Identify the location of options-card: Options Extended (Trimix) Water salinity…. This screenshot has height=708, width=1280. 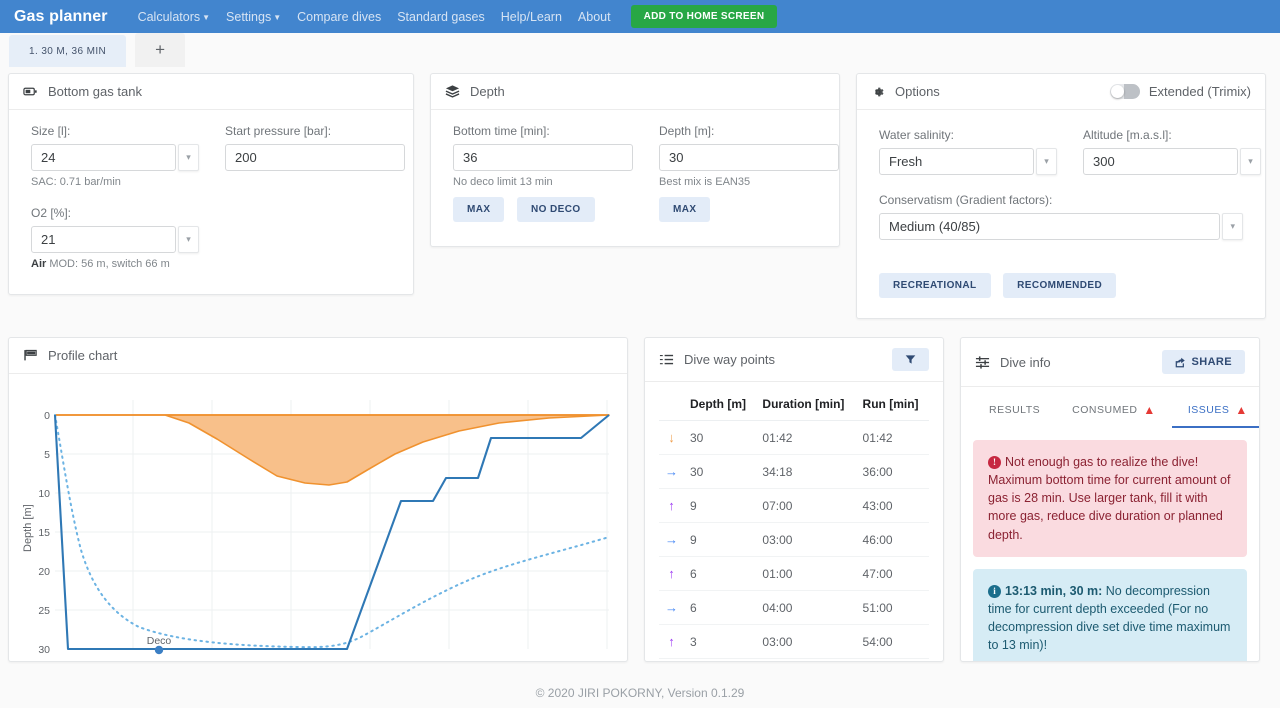
(1061, 196).